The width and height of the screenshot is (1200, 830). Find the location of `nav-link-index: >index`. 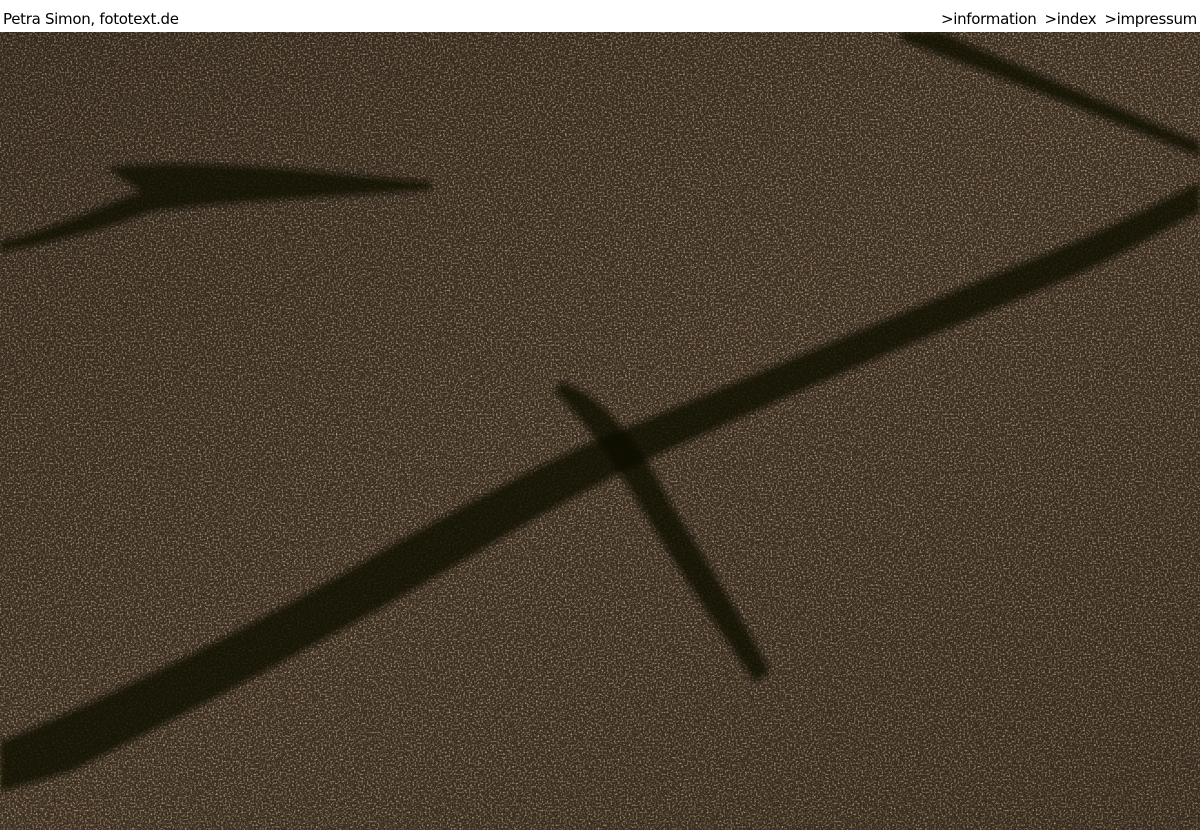

nav-link-index: >index is located at coordinates (1071, 19).